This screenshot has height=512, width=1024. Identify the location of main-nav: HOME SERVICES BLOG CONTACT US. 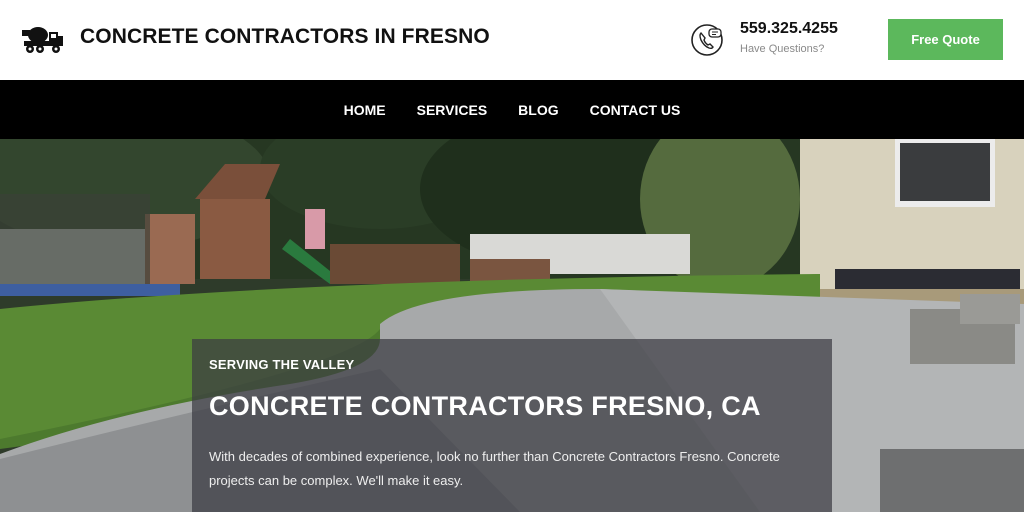
(512, 109).